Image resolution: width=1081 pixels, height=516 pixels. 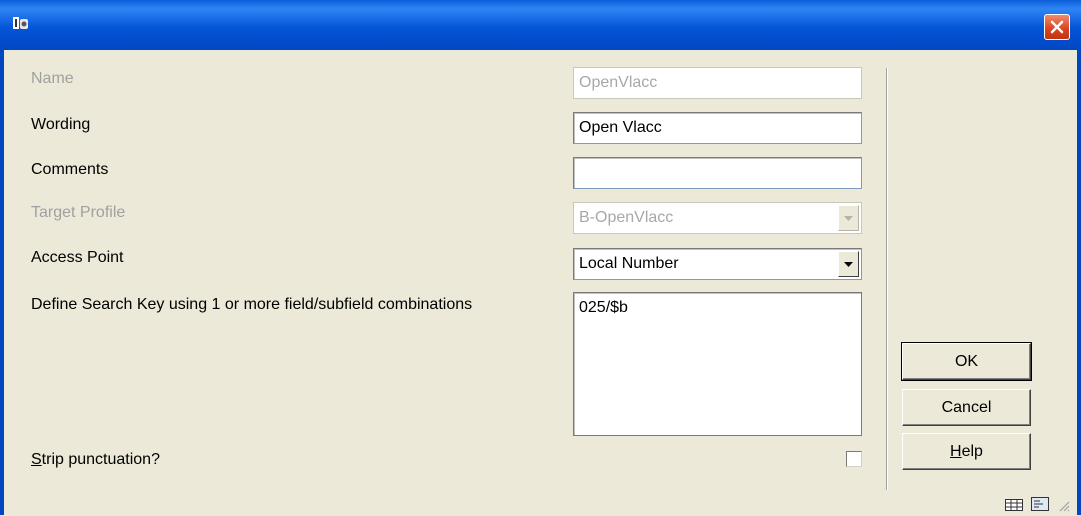 What do you see at coordinates (1079, 282) in the screenshot?
I see `window-border-right` at bounding box center [1079, 282].